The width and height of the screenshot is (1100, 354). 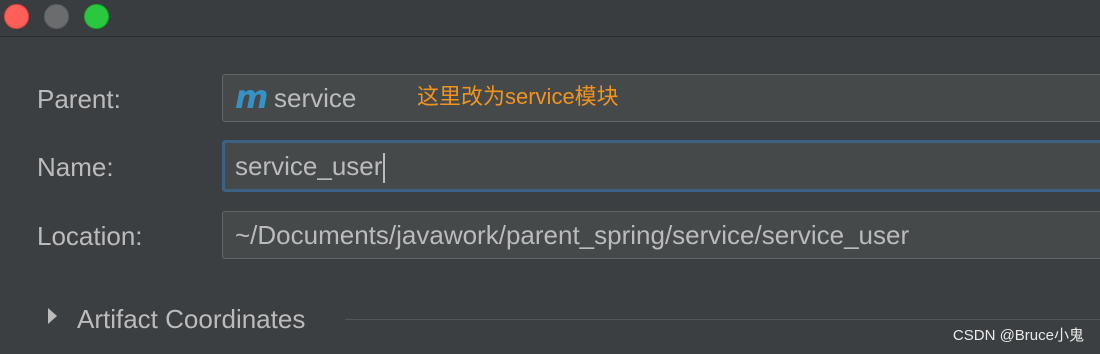 I want to click on watermark: CSDN @Bruce小鬼, so click(x=1018, y=335).